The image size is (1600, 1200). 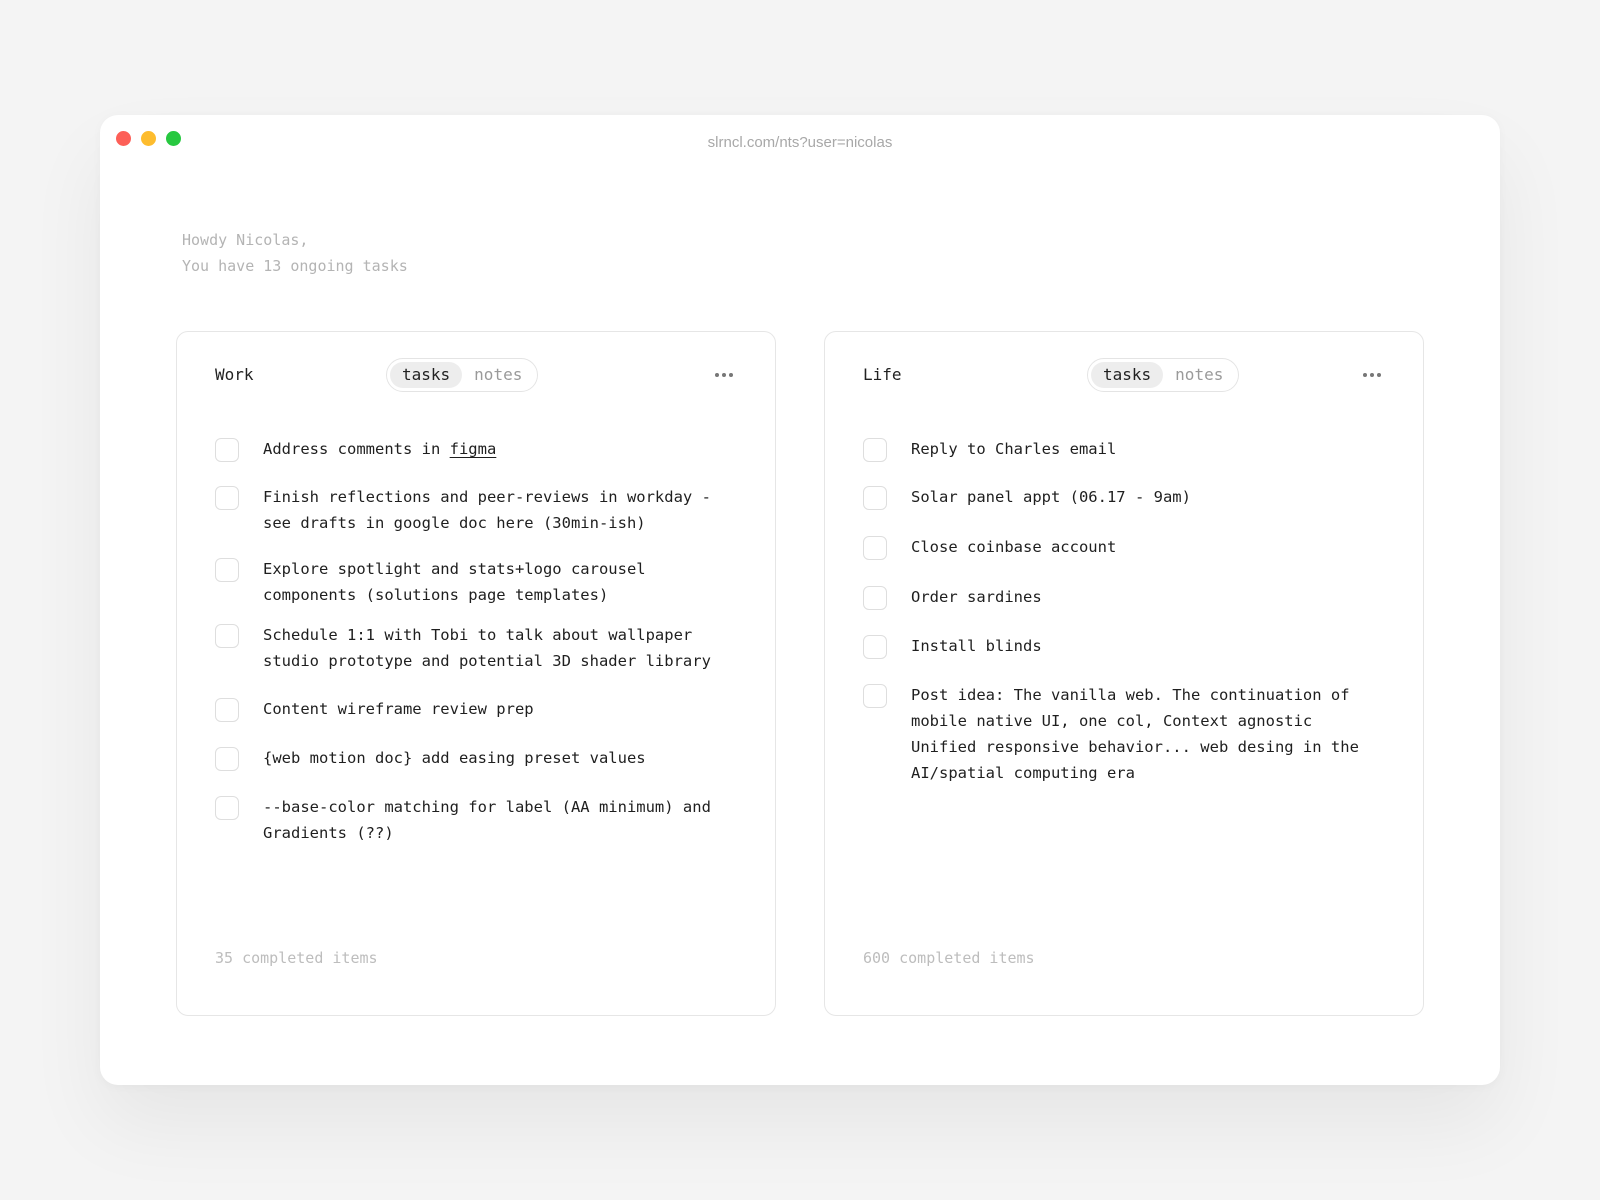 What do you see at coordinates (398, 709) in the screenshot?
I see `task-text: Content wireframe review prep` at bounding box center [398, 709].